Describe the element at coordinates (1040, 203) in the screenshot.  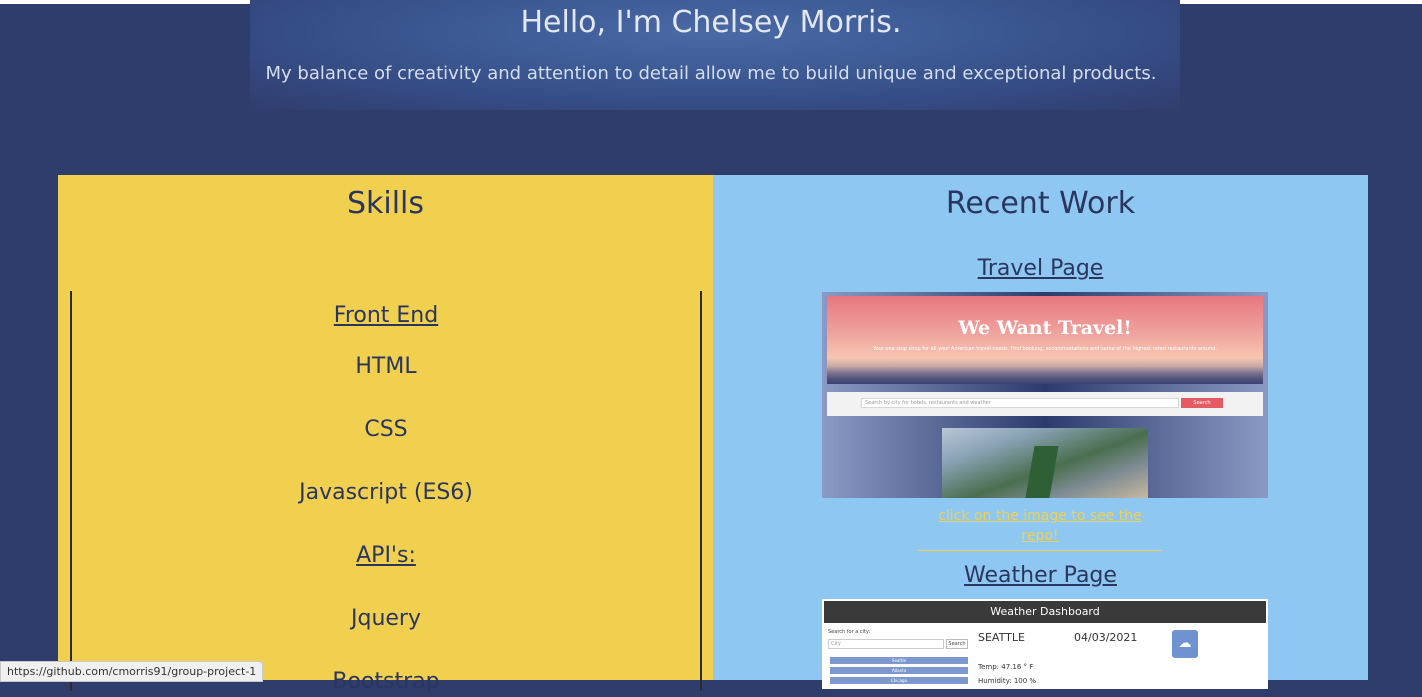
I see `recent-work-title: Recent Work` at that location.